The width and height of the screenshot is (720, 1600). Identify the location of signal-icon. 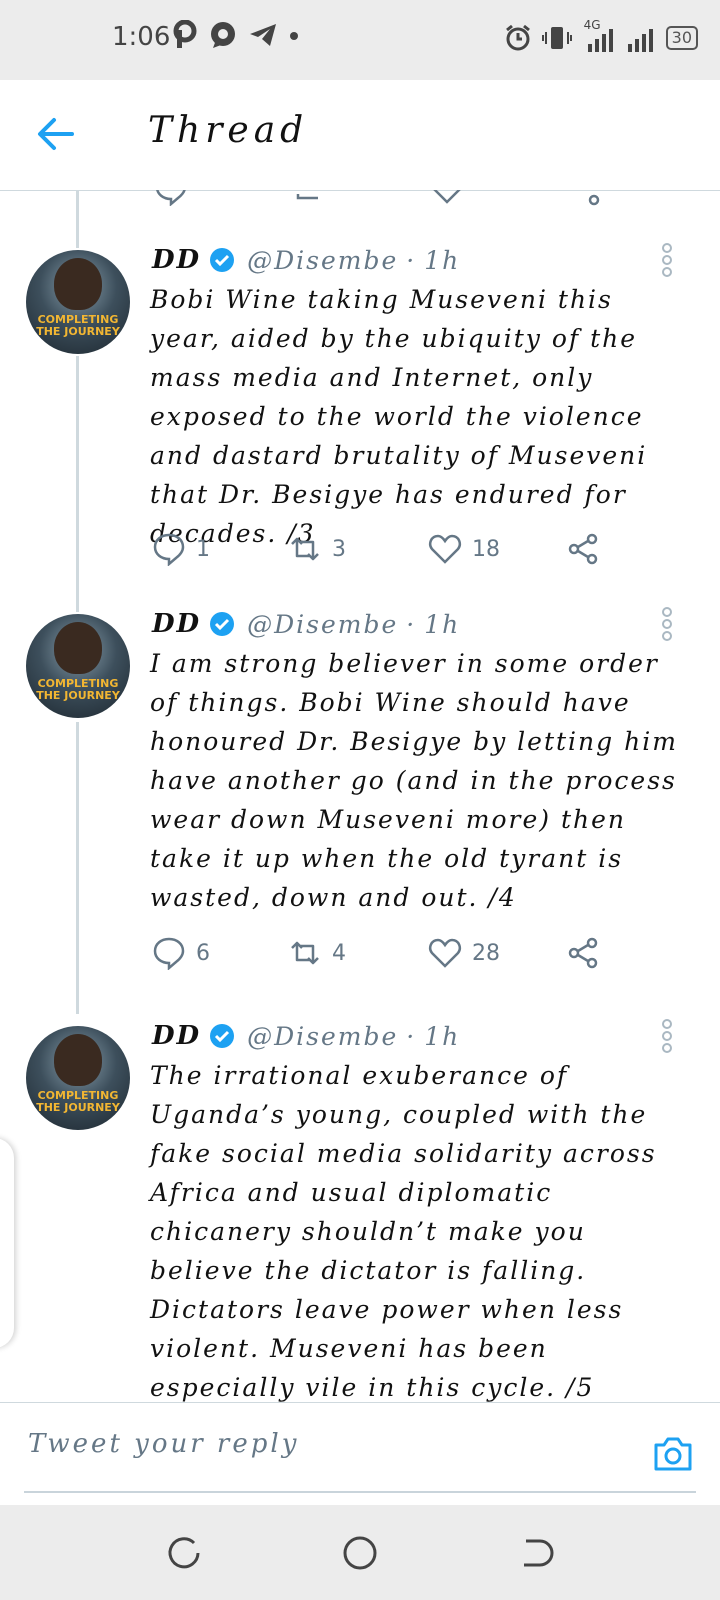
(640, 40).